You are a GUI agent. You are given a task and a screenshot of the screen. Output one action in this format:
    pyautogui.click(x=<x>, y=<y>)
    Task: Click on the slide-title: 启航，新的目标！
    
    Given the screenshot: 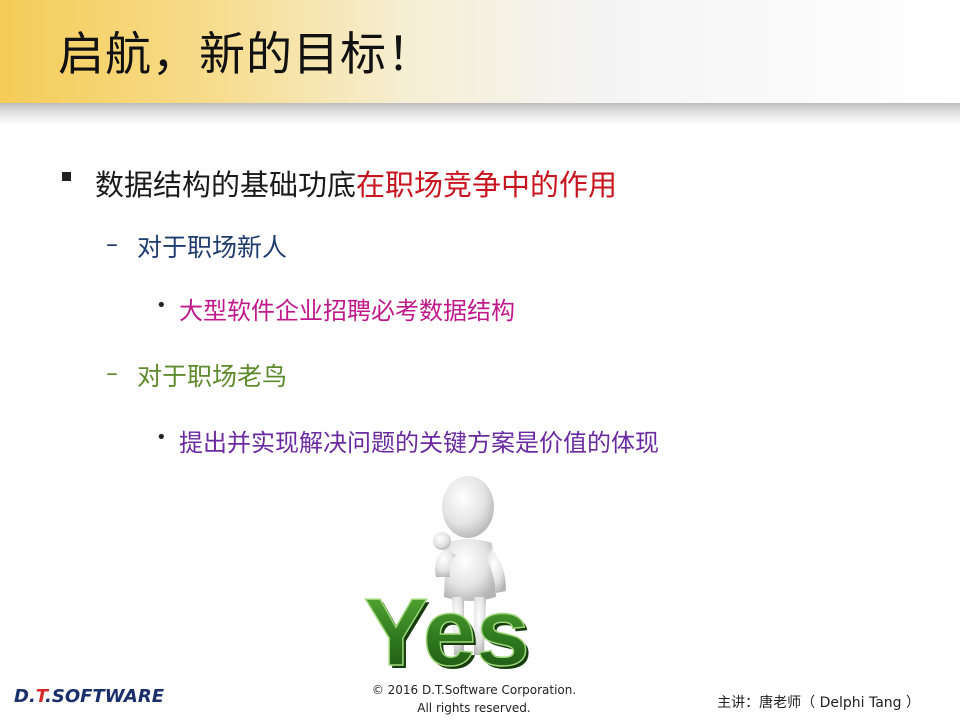 What is the action you would take?
    pyautogui.click(x=246, y=54)
    